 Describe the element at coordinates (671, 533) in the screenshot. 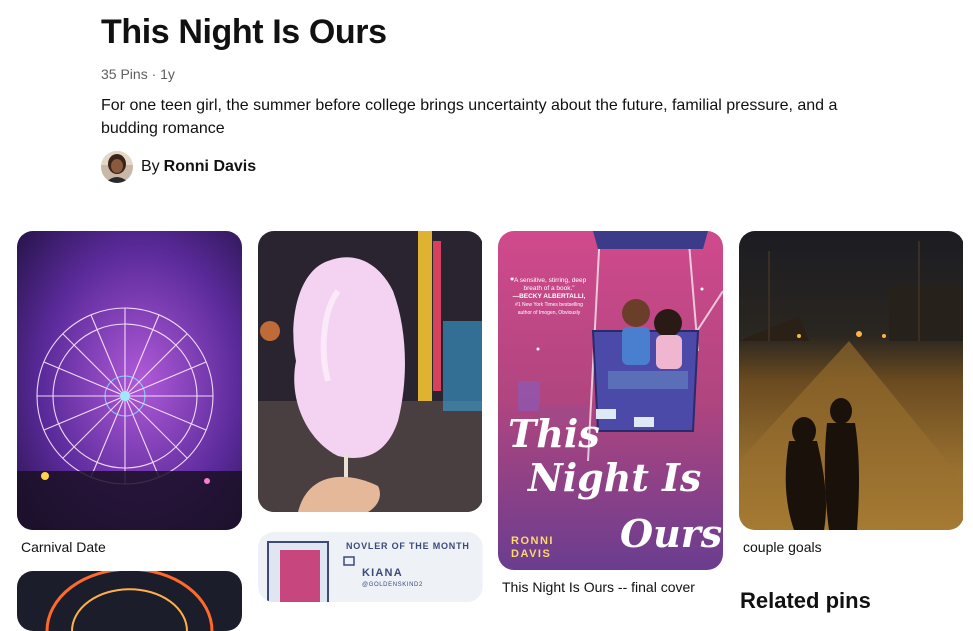

I see `cover-title-line3: Ours` at that location.